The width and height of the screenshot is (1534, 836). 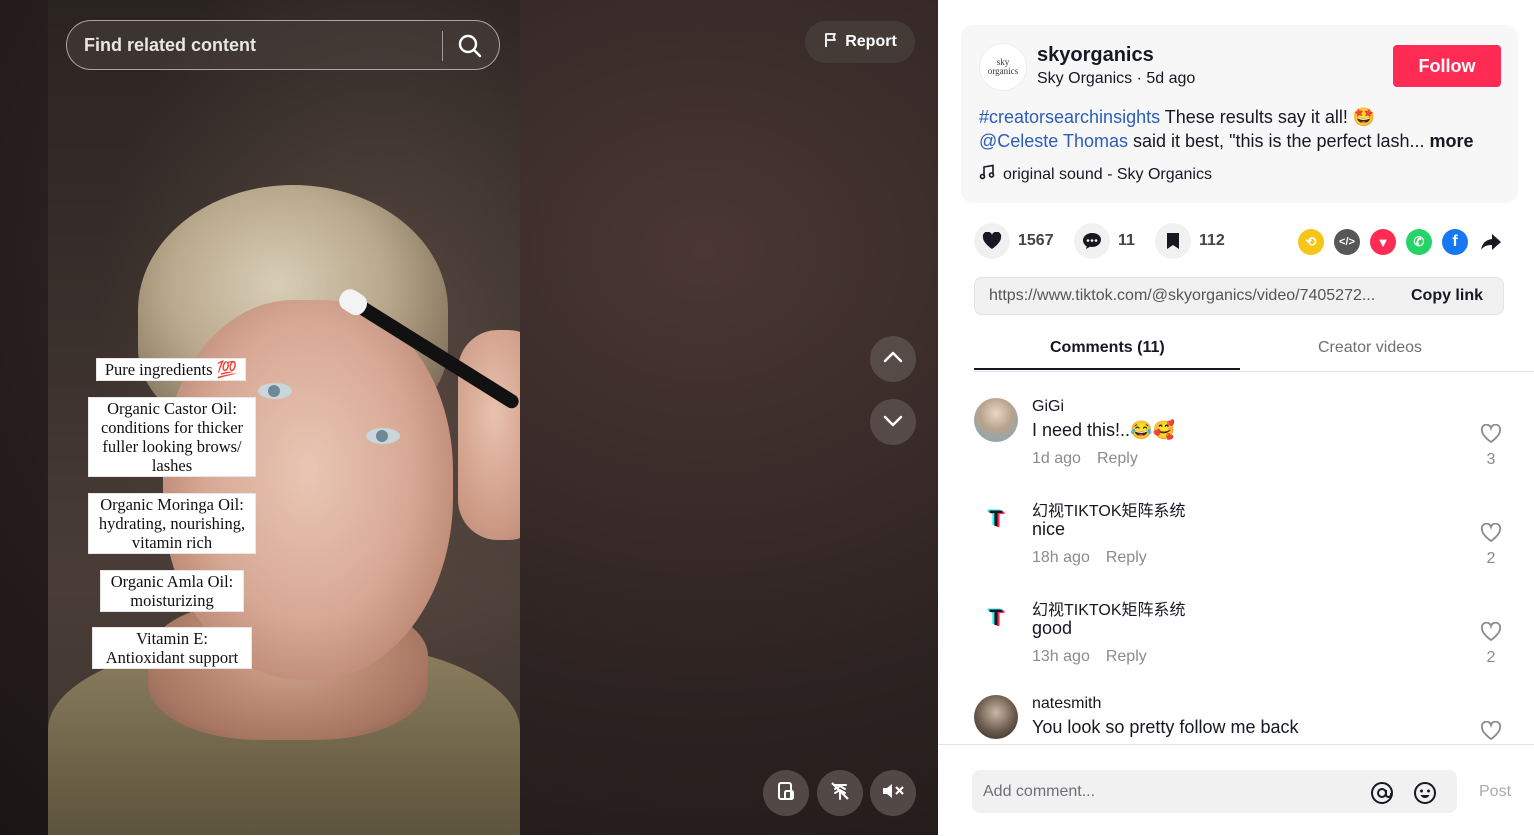 I want to click on comment-bubble-icon, so click(x=1092, y=241).